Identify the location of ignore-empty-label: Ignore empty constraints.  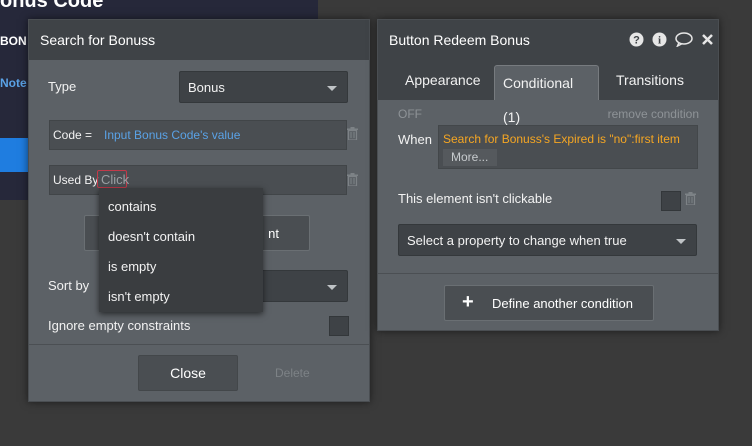
(119, 325).